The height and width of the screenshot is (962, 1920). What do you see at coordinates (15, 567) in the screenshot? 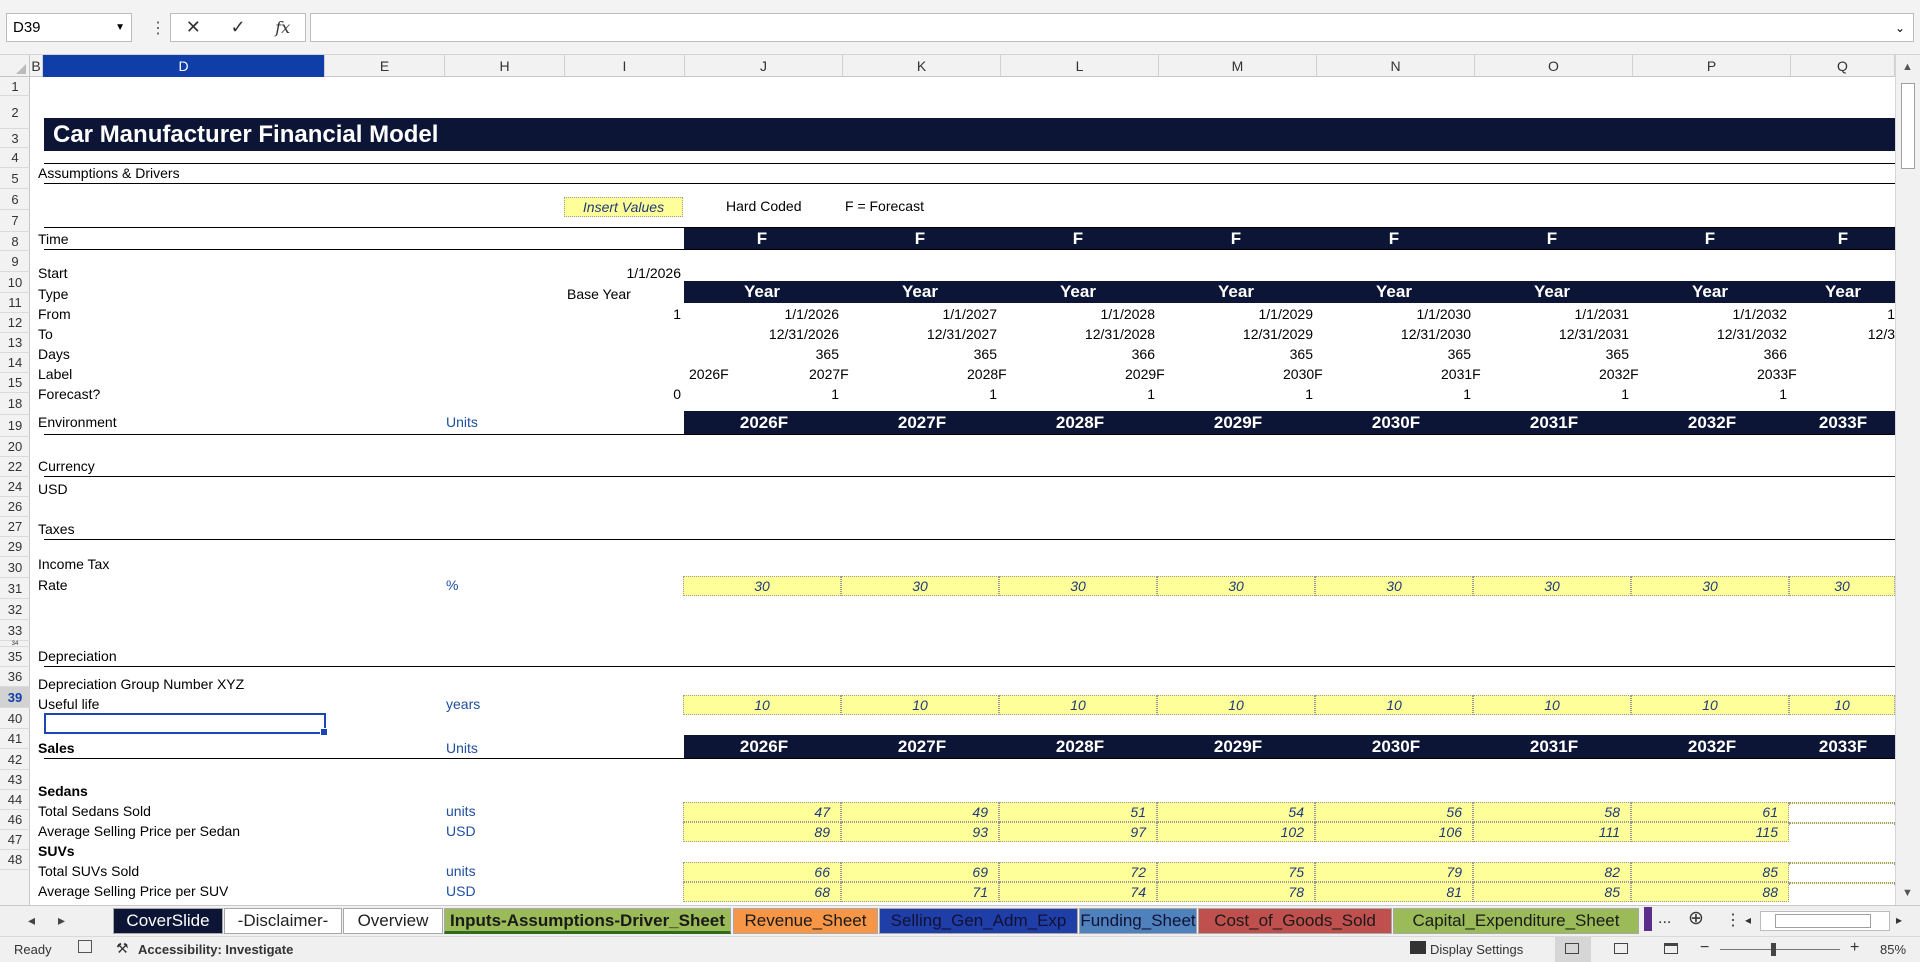
I see `row-header-30: 30` at bounding box center [15, 567].